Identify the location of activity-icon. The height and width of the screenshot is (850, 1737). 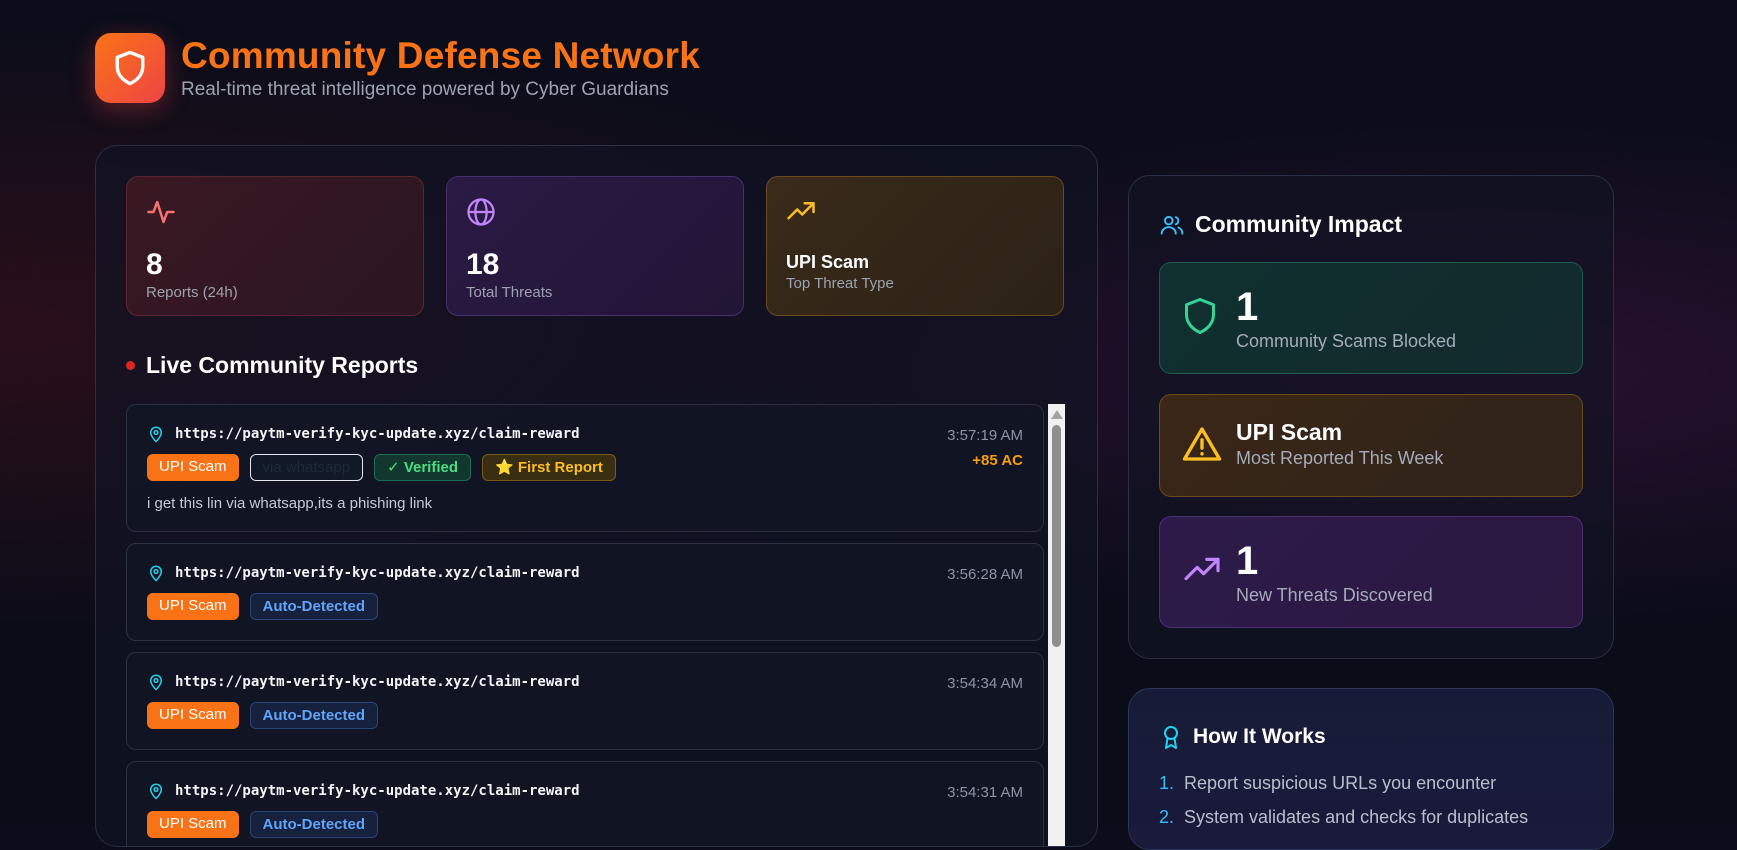
(161, 212).